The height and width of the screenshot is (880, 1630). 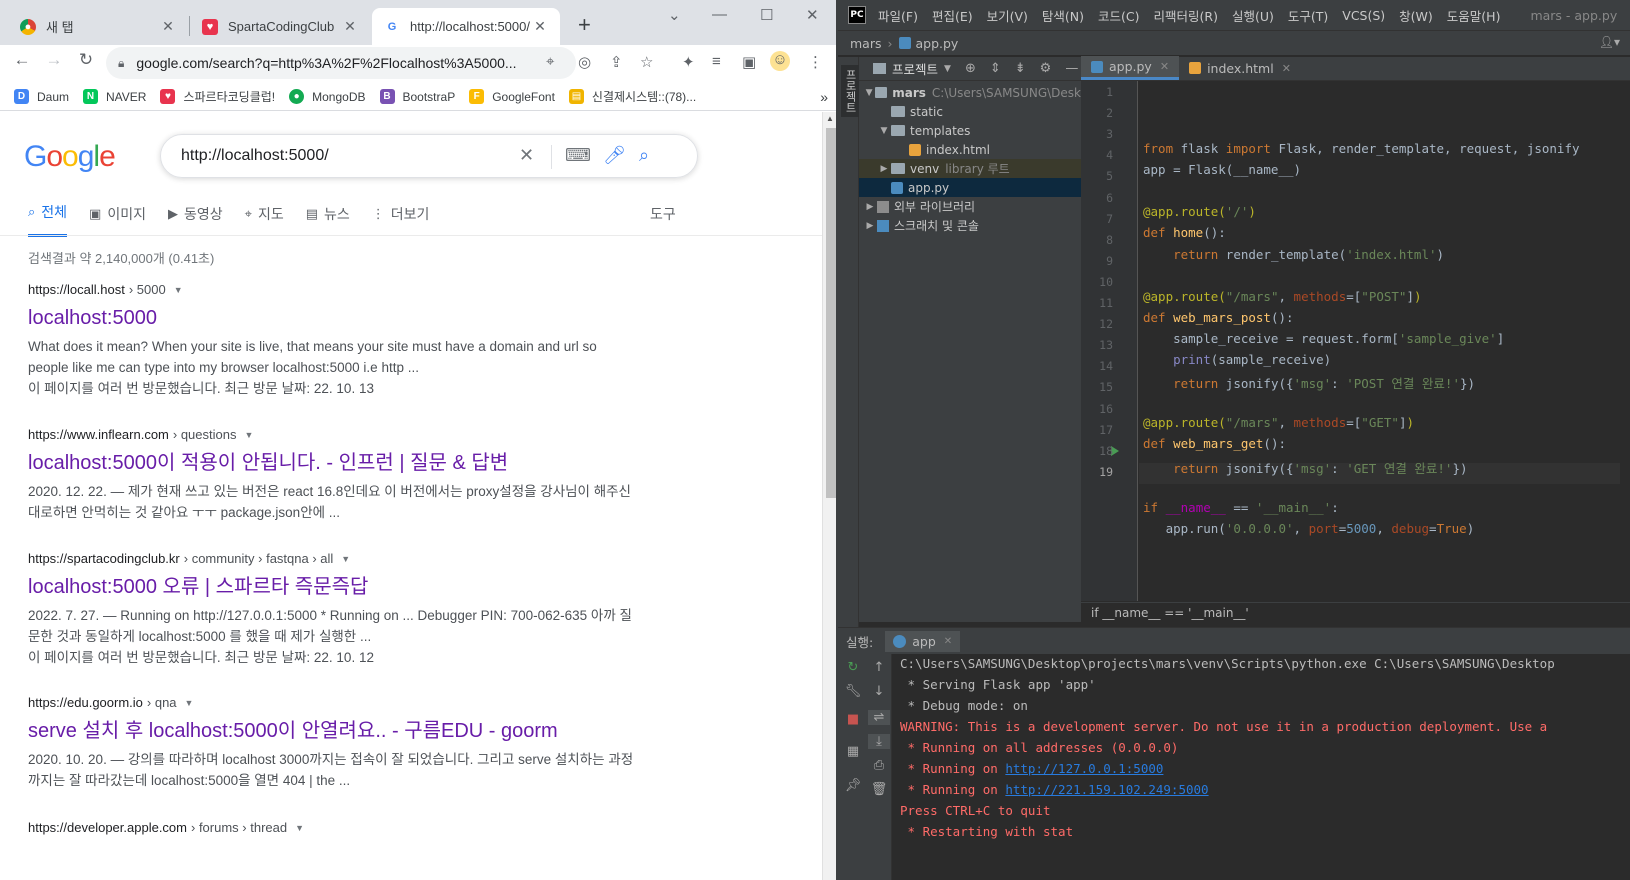 I want to click on code-line: return jsonify({'msg': 'POST 연결 완료!'}), so click(x=1309, y=382).